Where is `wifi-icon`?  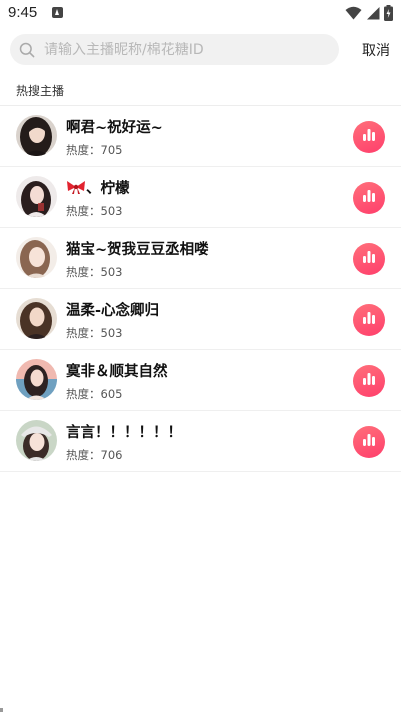 wifi-icon is located at coordinates (353, 13).